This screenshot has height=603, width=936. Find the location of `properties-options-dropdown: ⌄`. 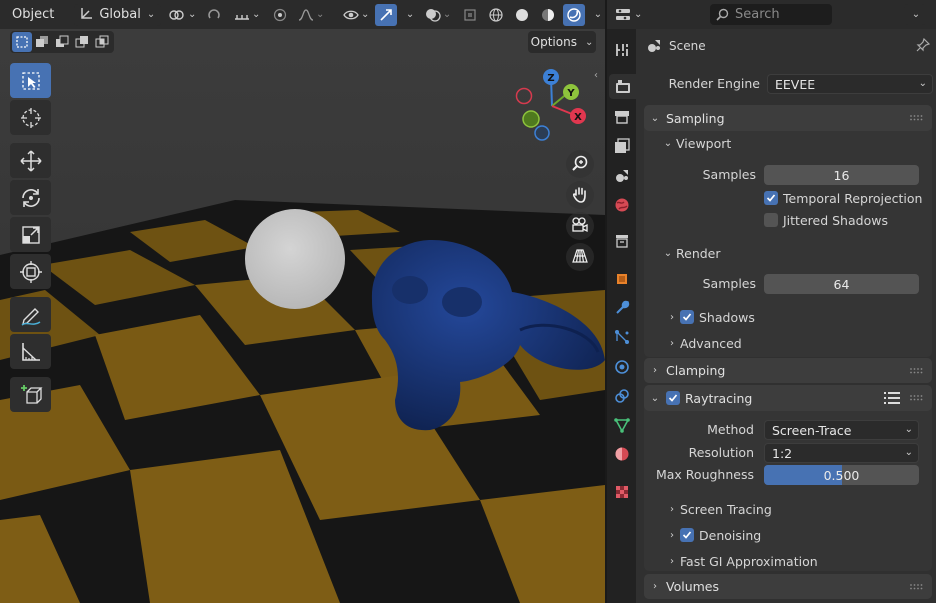

properties-options-dropdown: ⌄ is located at coordinates (915, 14).